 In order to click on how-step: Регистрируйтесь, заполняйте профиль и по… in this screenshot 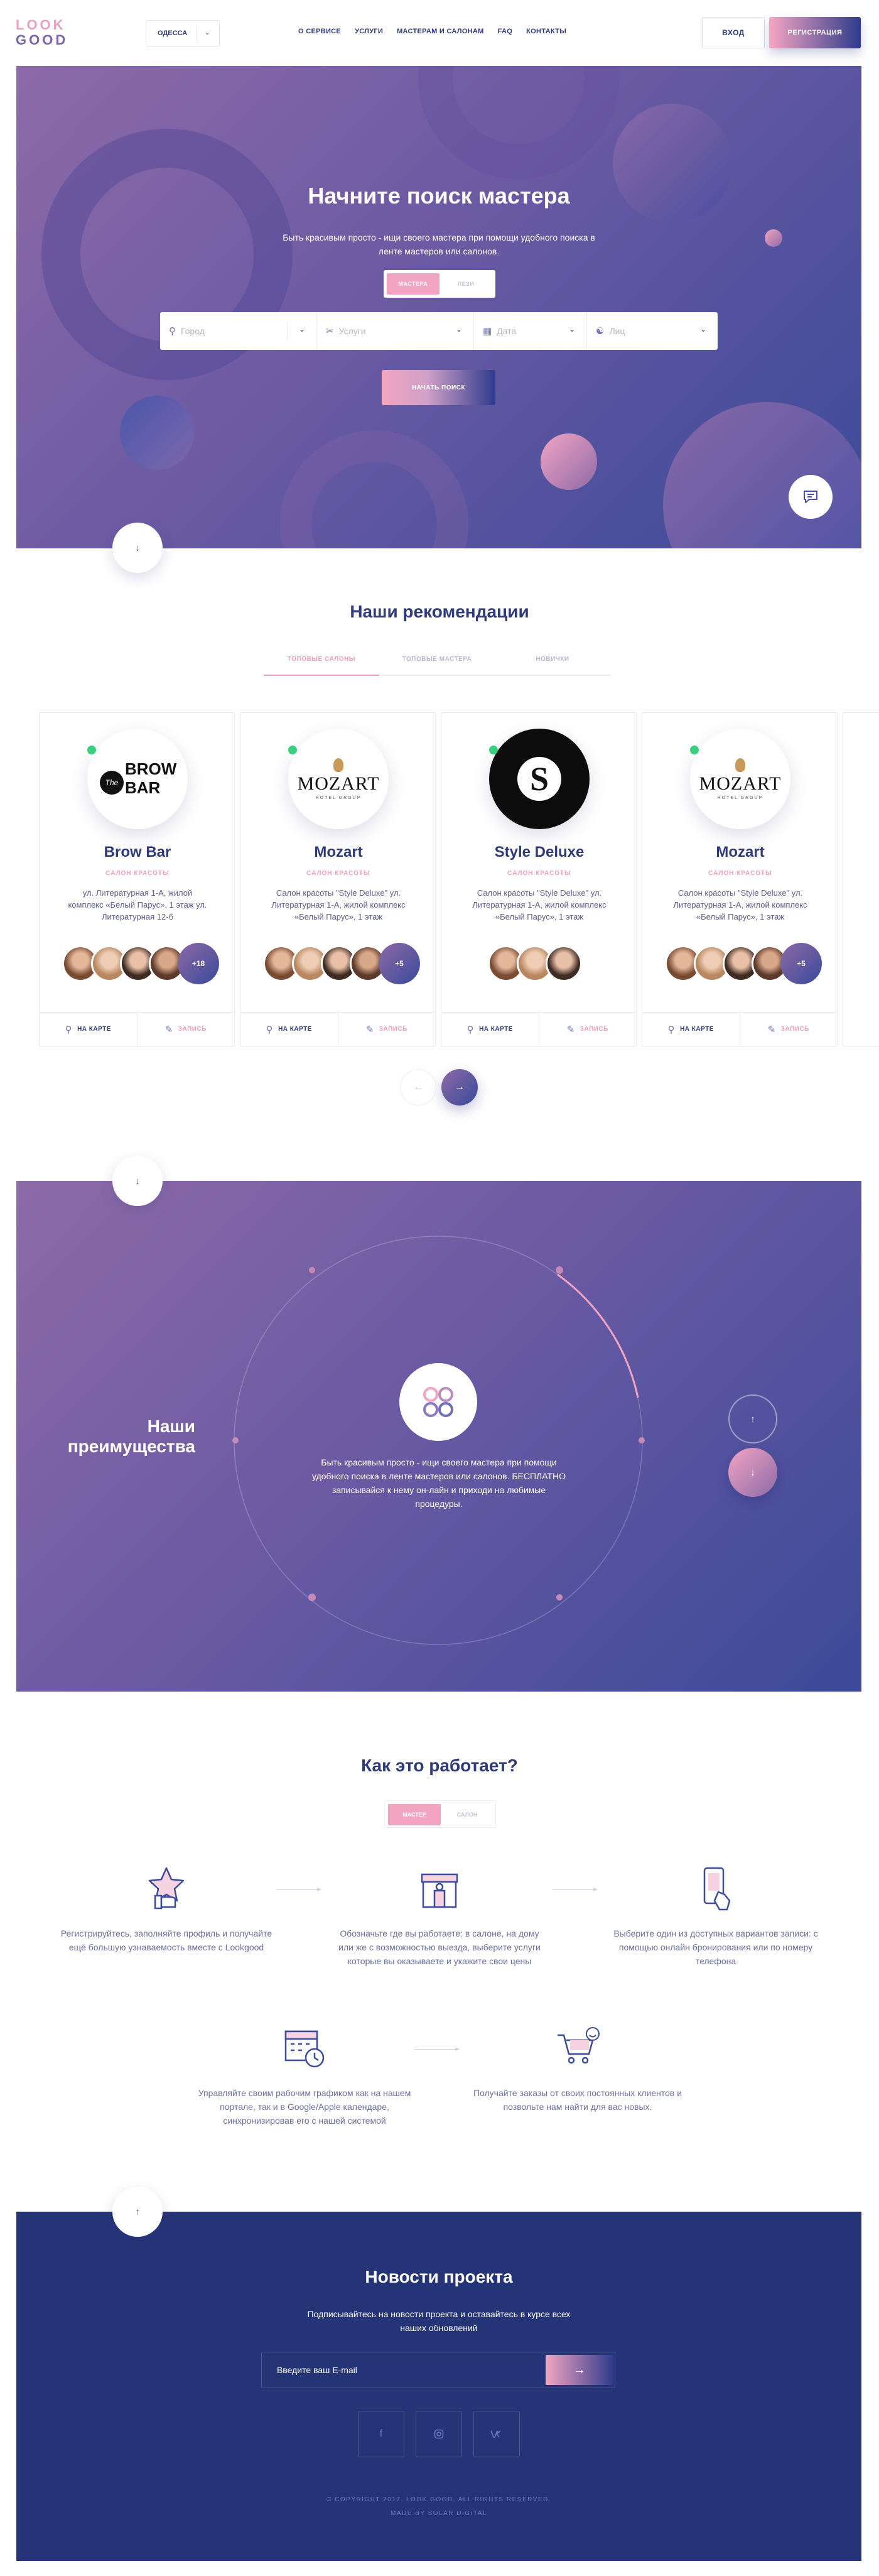, I will do `click(166, 1907)`.